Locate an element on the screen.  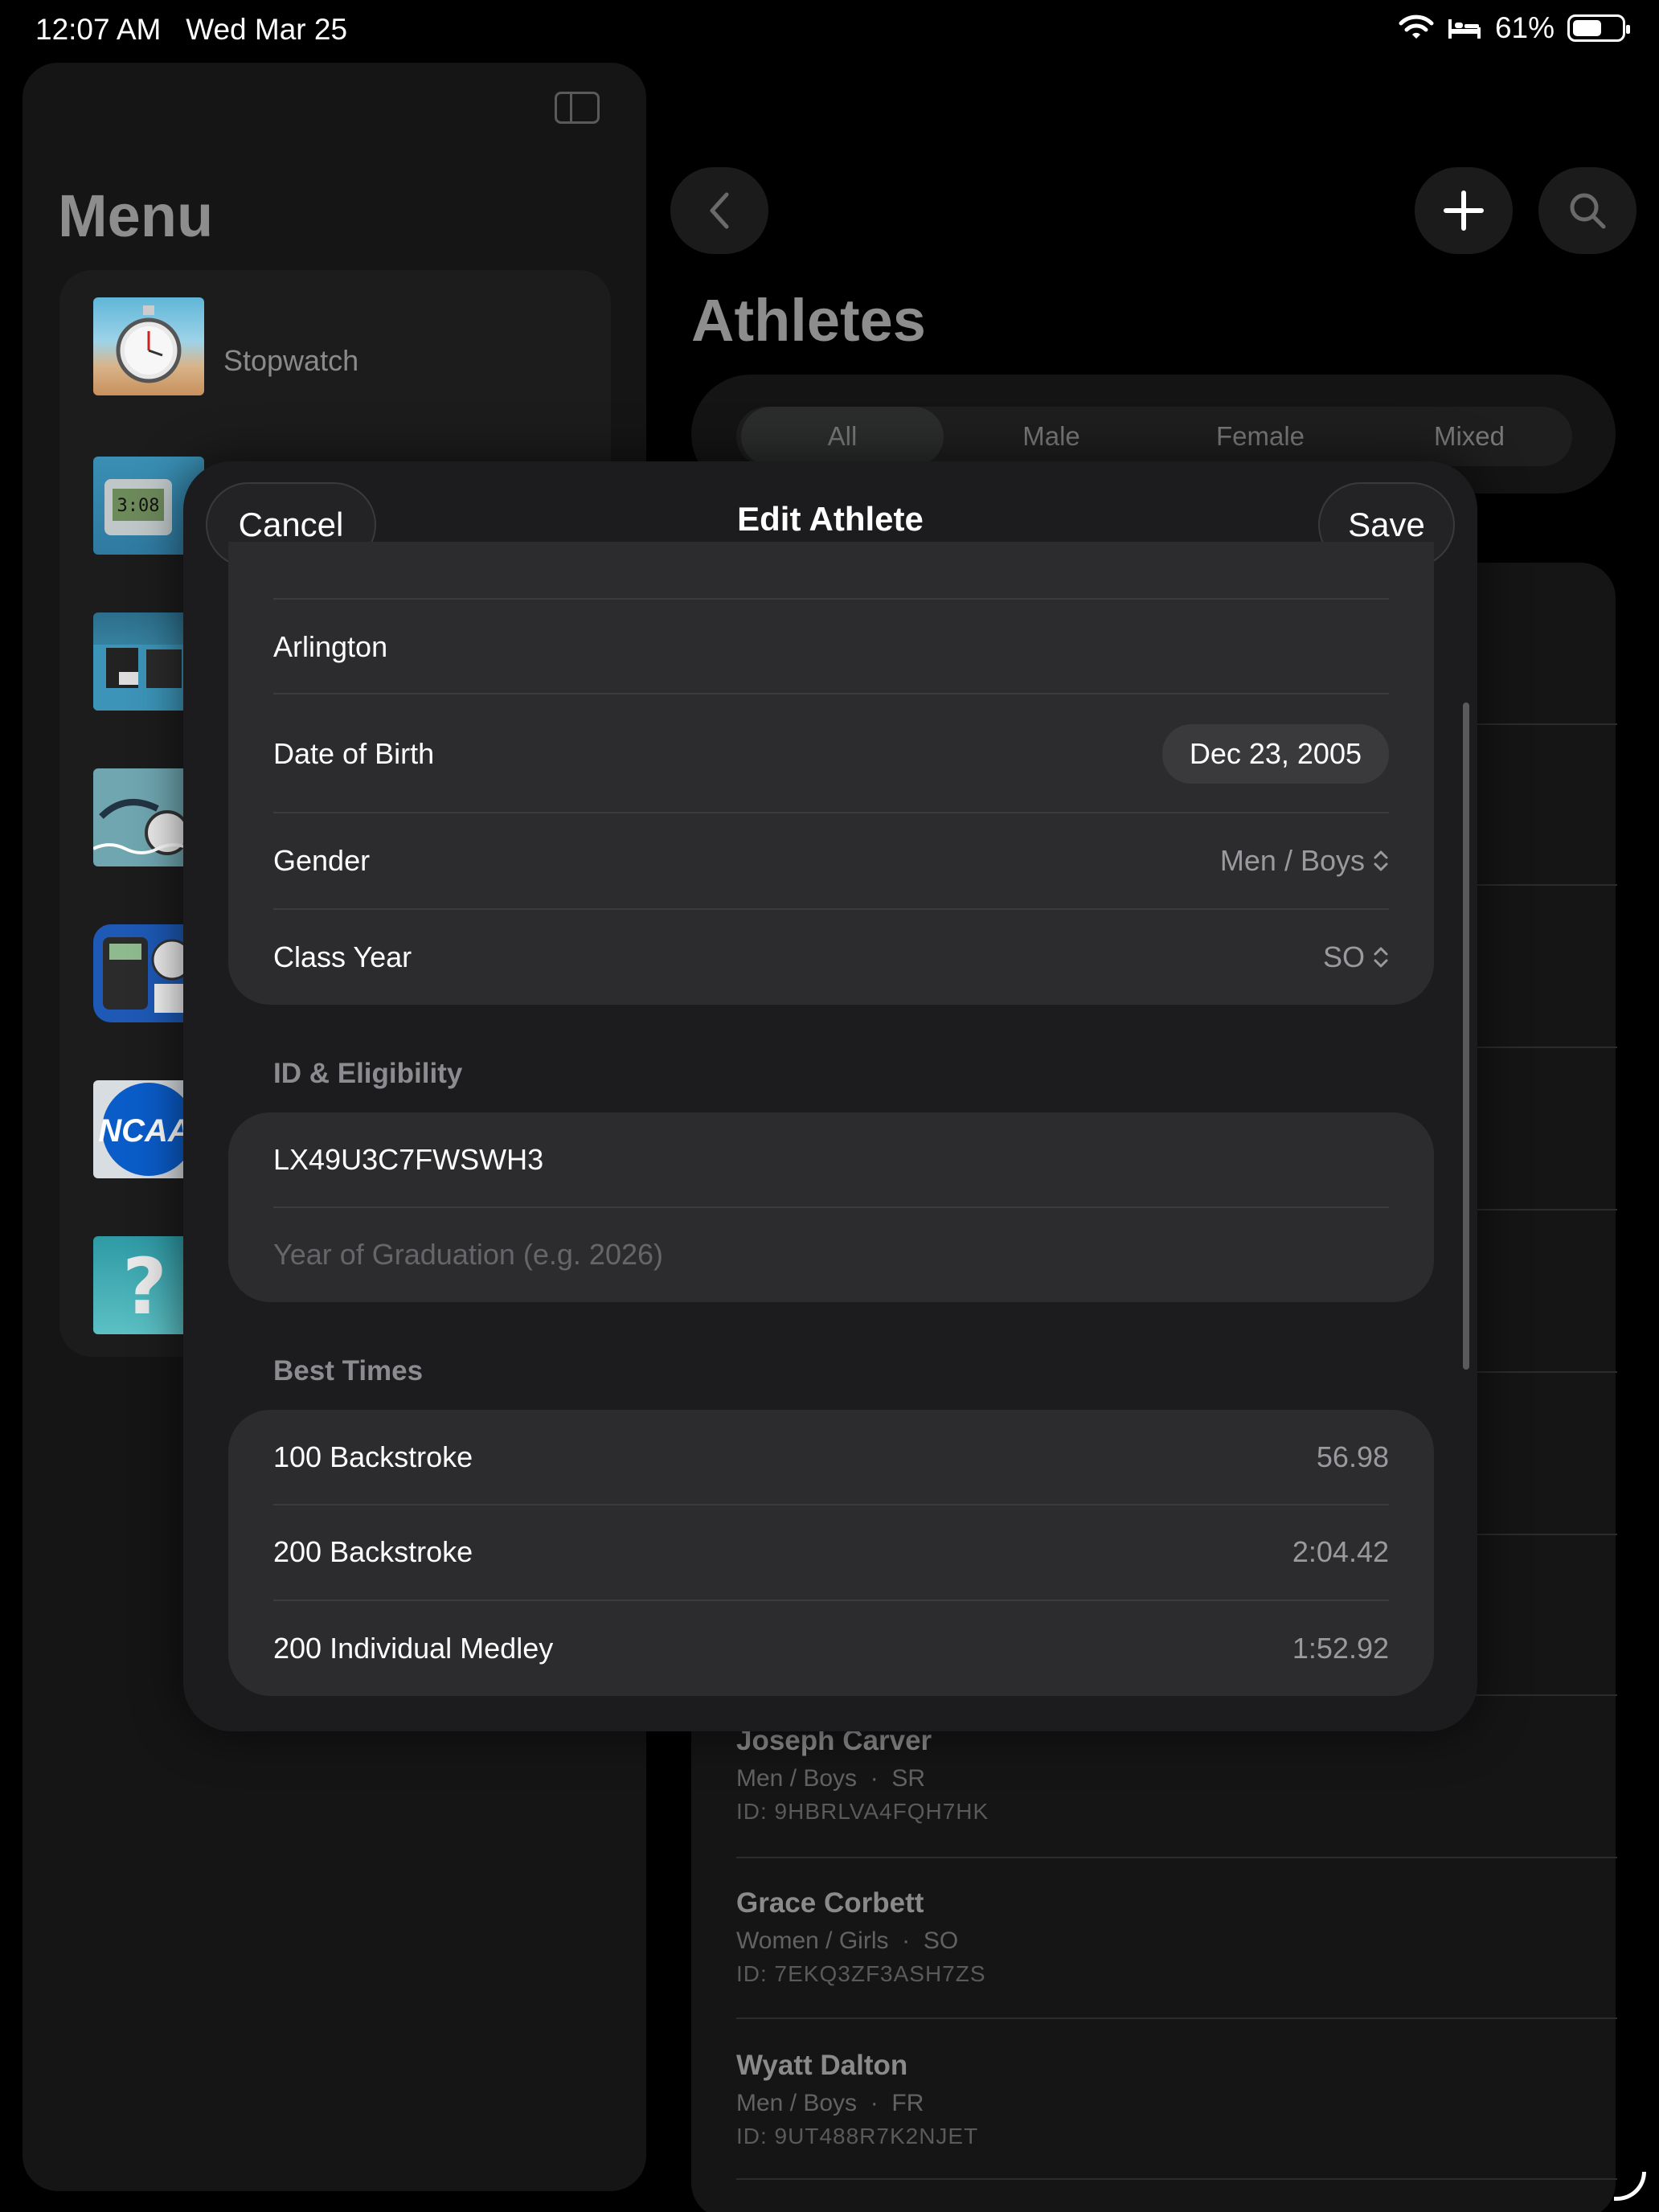
battery-percent: 61% is located at coordinates (1524, 27).